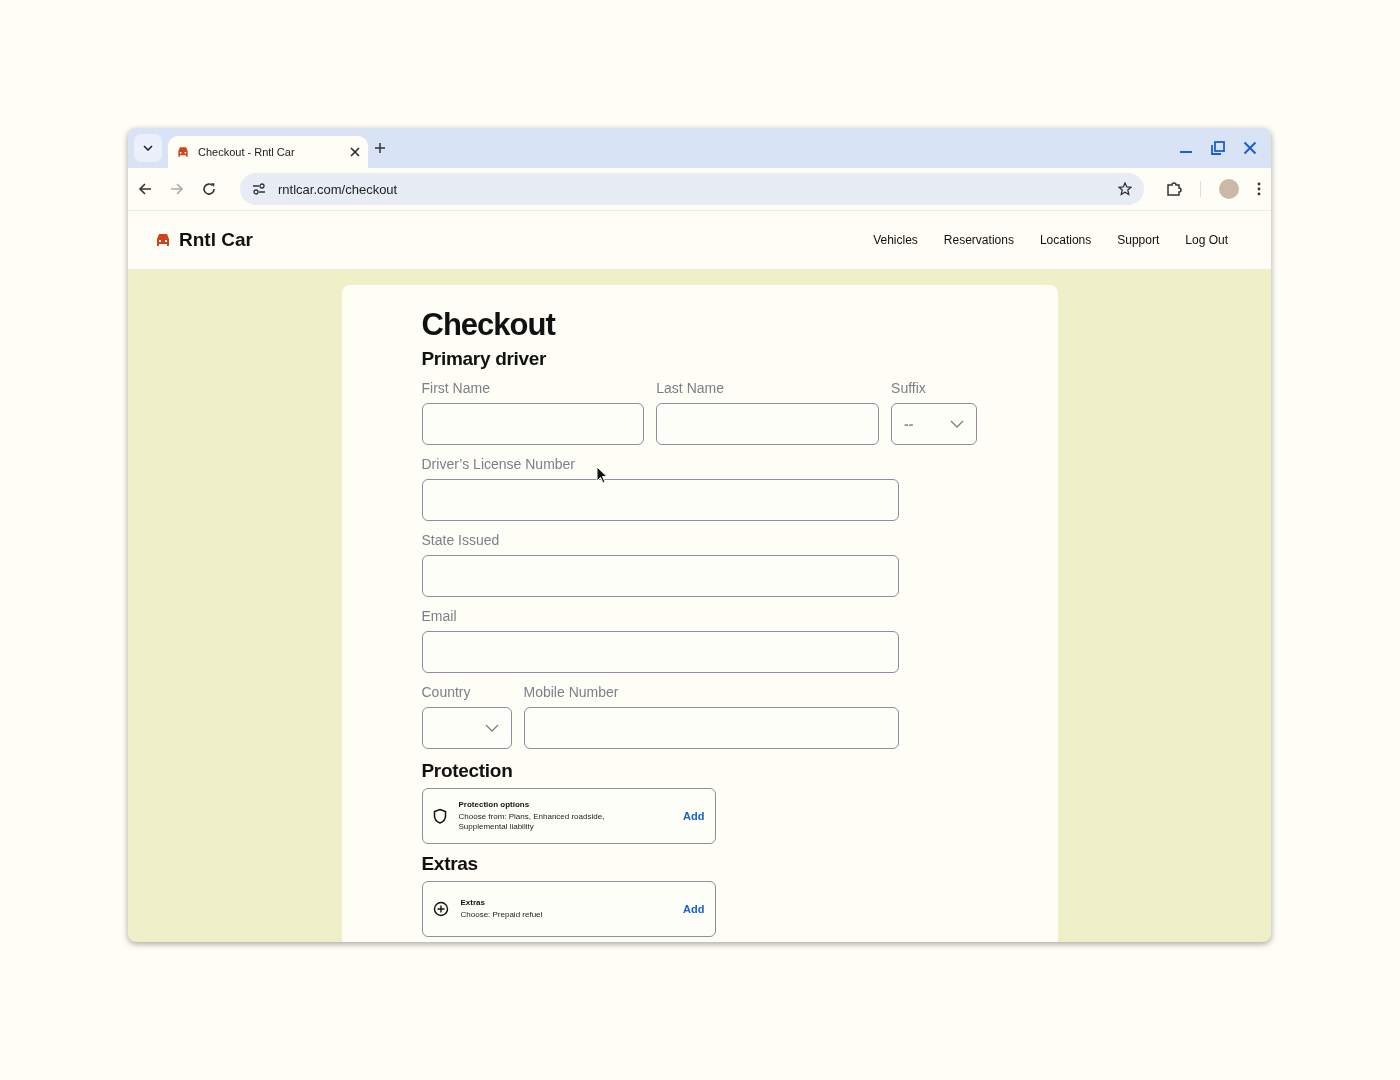 The height and width of the screenshot is (1080, 1400). Describe the element at coordinates (498, 464) in the screenshot. I see `field-label: Driver’s License Number` at that location.